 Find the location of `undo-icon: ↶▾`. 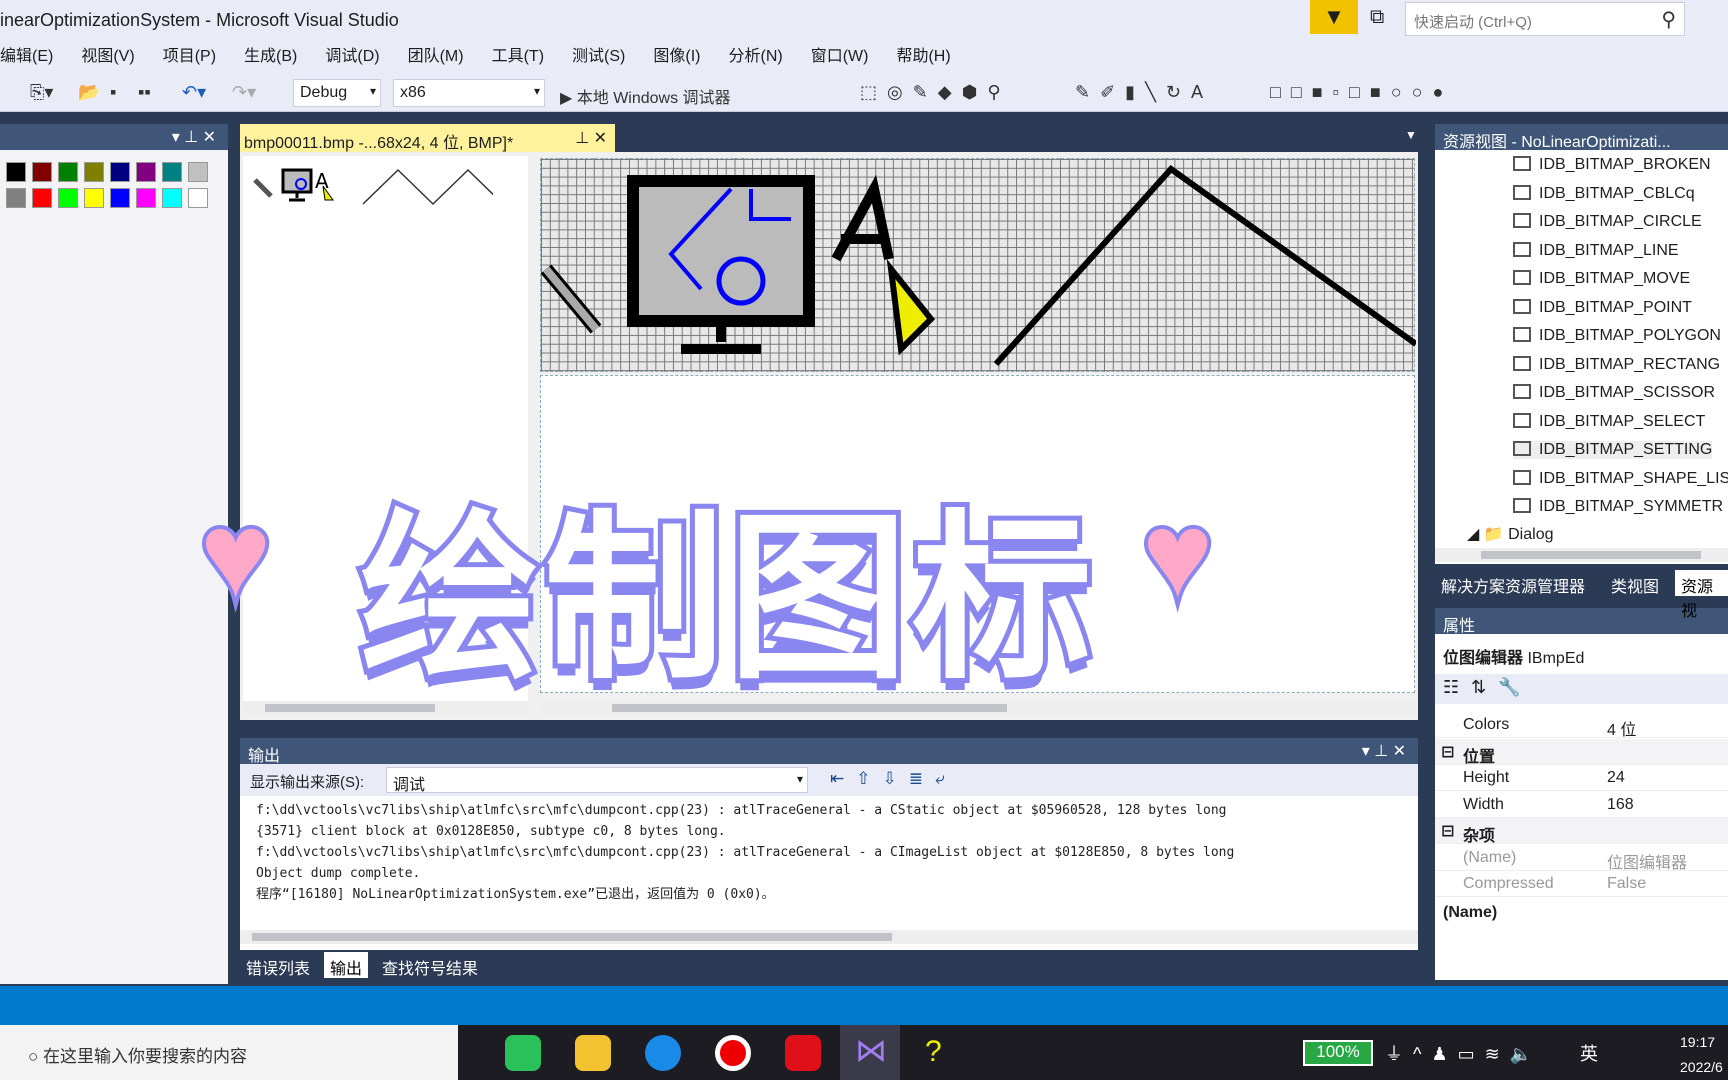

undo-icon: ↶▾ is located at coordinates (194, 92).